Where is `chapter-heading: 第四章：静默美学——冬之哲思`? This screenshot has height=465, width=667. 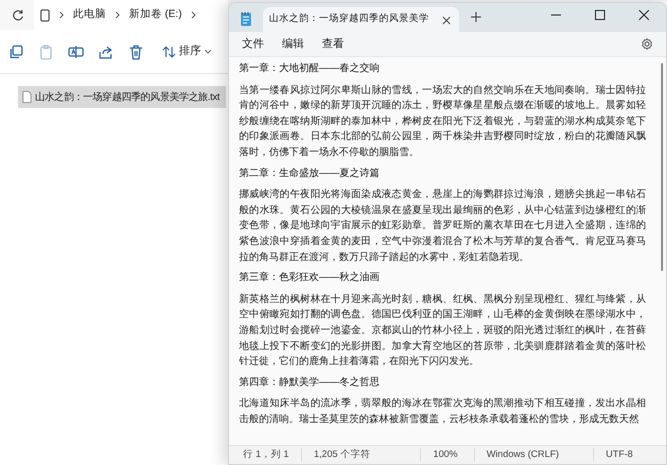
chapter-heading: 第四章：静默美学——冬之哲思 is located at coordinates (309, 383).